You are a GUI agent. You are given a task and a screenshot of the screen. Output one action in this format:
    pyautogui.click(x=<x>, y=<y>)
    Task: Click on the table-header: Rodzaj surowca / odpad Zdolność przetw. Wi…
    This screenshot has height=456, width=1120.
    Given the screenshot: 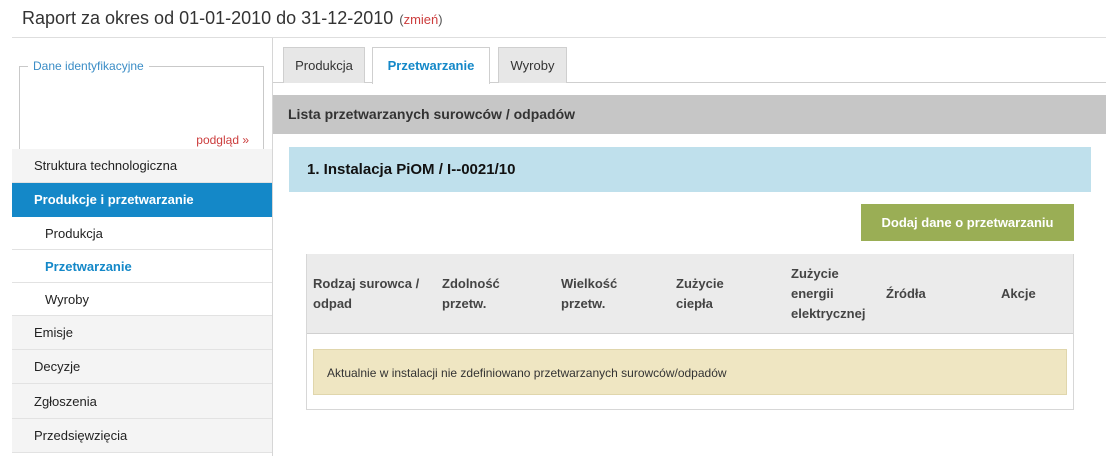 What is the action you would take?
    pyautogui.click(x=690, y=294)
    